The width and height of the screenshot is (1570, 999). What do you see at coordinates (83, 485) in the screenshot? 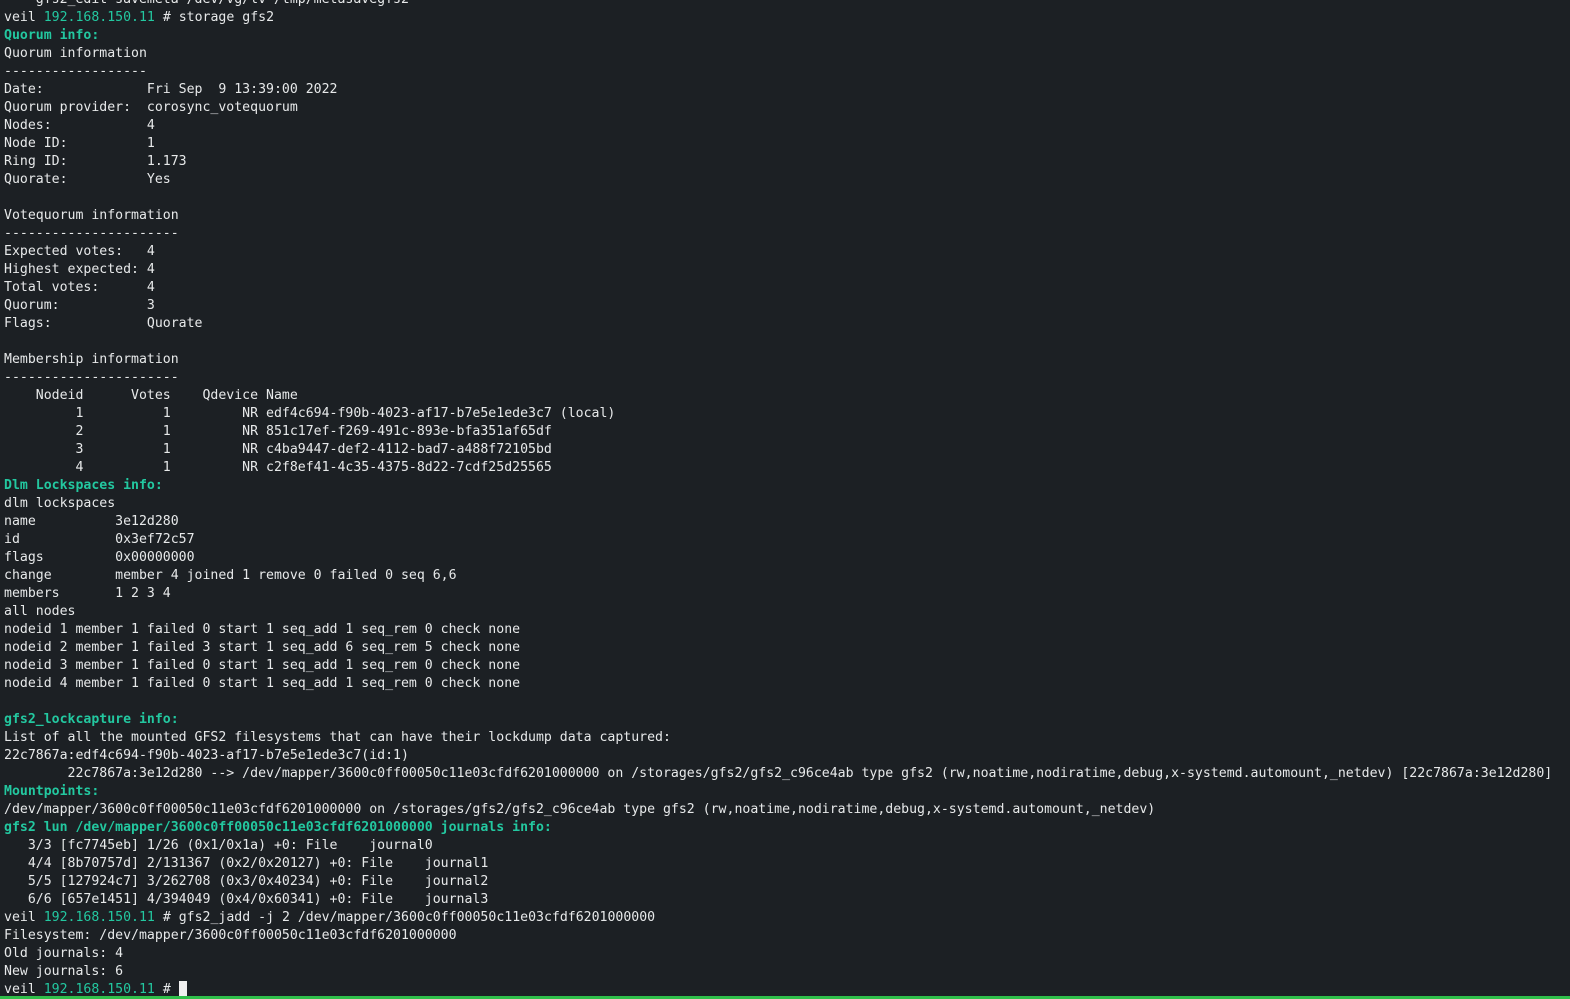
I see `section-header: Dlm Lockspaces info:` at bounding box center [83, 485].